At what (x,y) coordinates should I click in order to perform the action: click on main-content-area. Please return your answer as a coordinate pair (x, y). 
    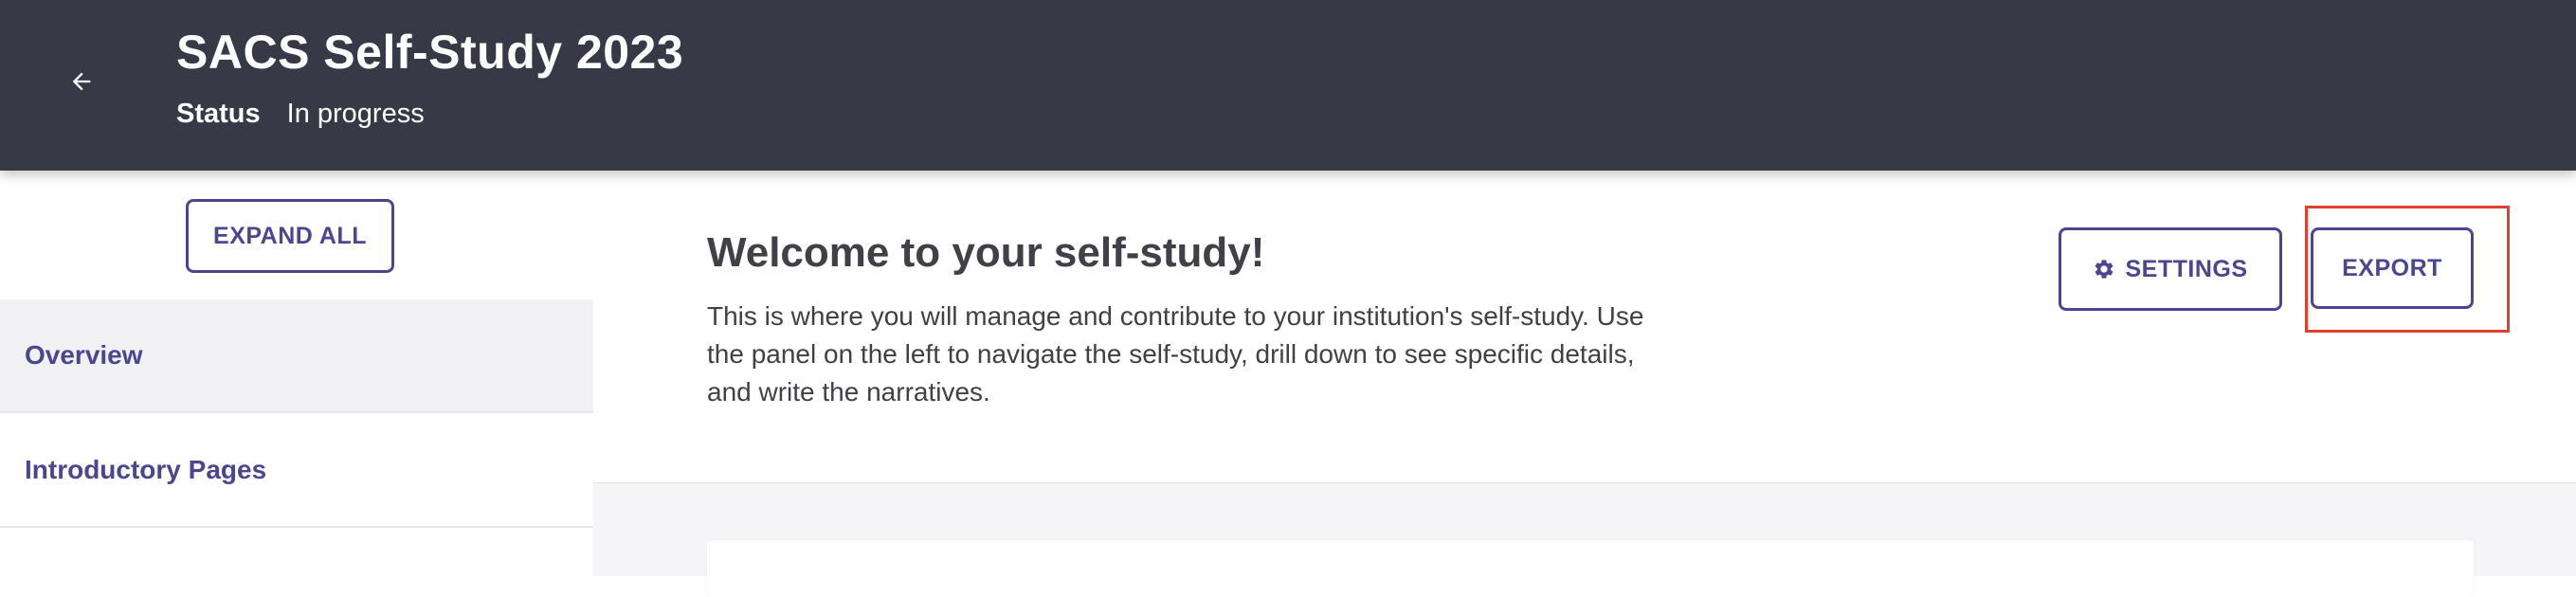
    Looking at the image, I should click on (1584, 540).